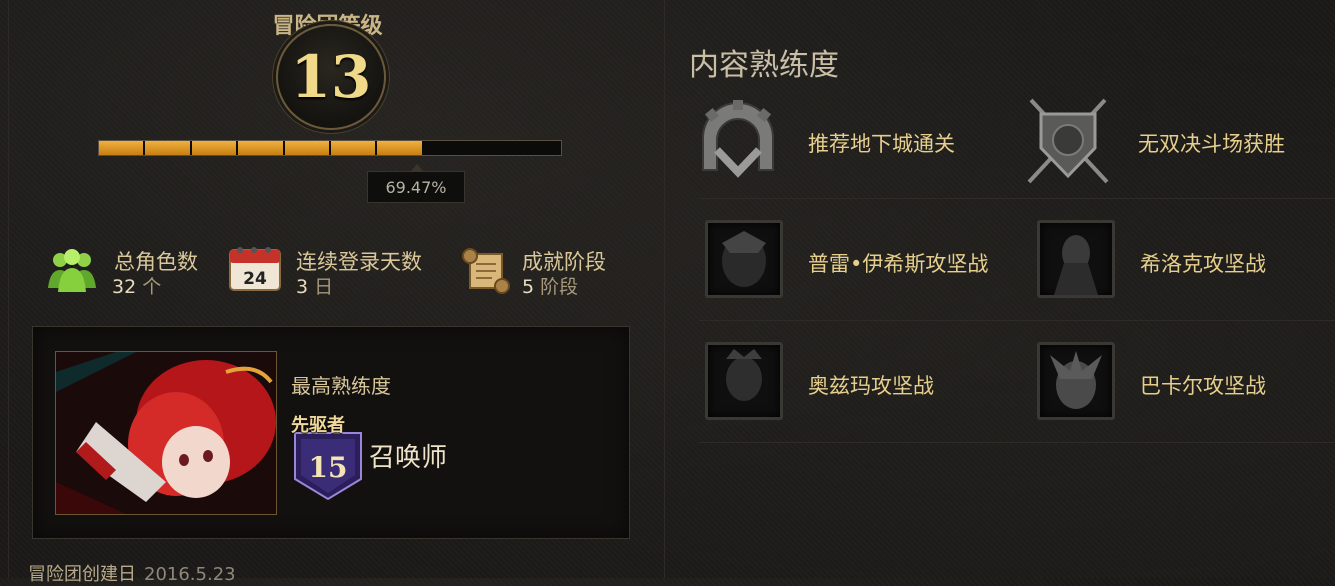 This screenshot has height=586, width=1335. Describe the element at coordinates (738, 139) in the screenshot. I see `gear-gate-icon` at that location.